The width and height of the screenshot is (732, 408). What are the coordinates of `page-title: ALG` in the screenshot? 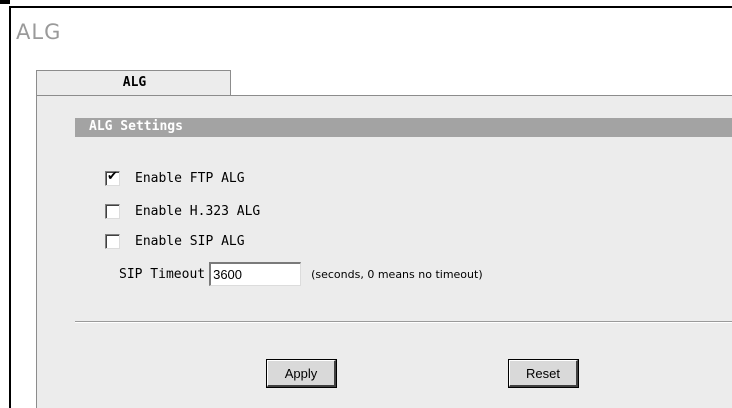 It's located at (39, 32).